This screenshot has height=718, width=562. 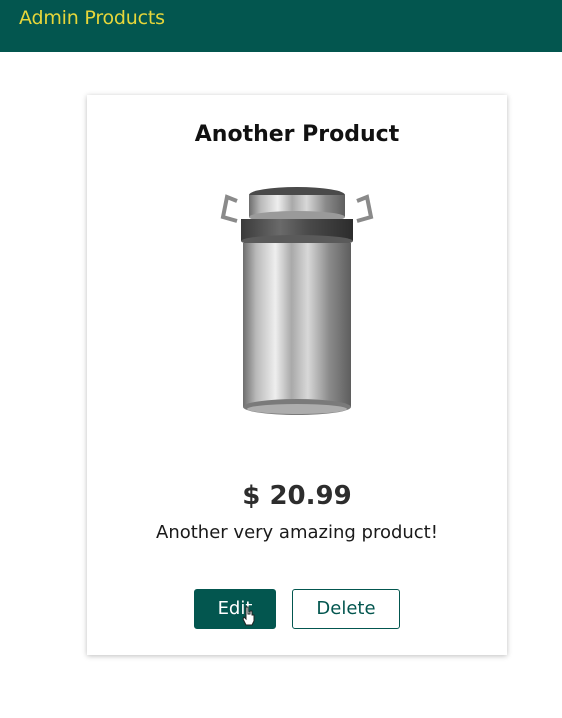 I want to click on product-description: Another very amazing product!, so click(x=297, y=532).